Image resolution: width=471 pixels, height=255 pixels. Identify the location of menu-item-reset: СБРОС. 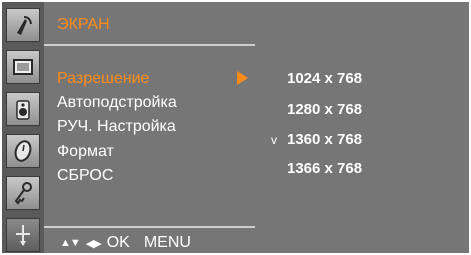
(85, 176).